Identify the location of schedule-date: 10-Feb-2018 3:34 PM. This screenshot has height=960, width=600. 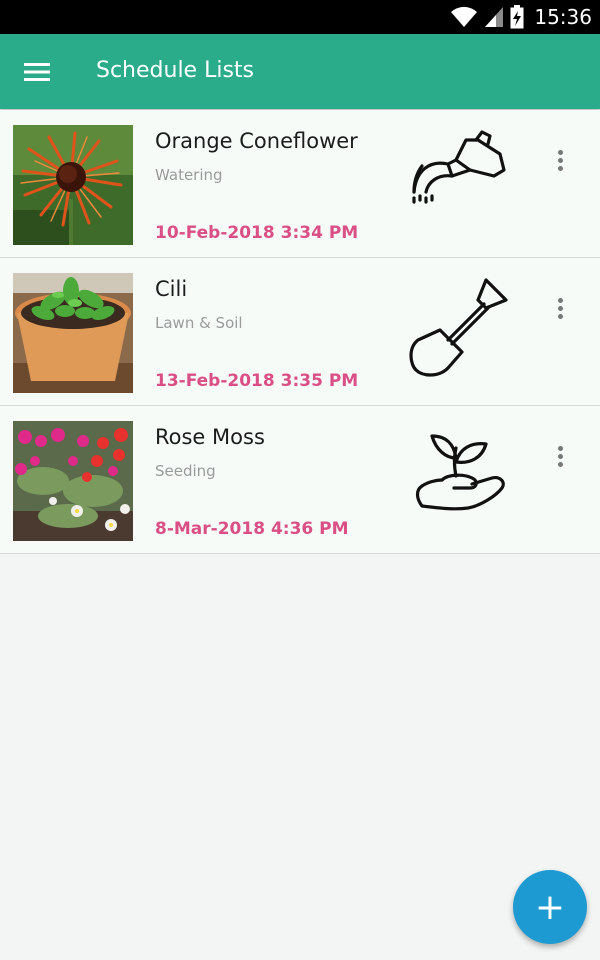
(257, 233).